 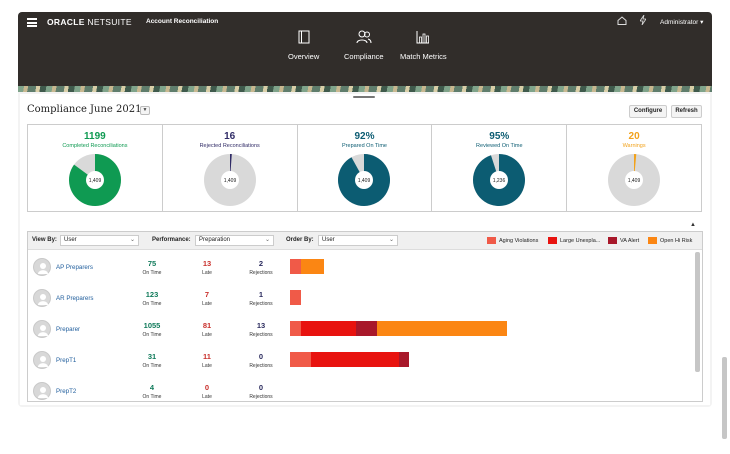 What do you see at coordinates (724, 398) in the screenshot?
I see `page-scrollbar` at bounding box center [724, 398].